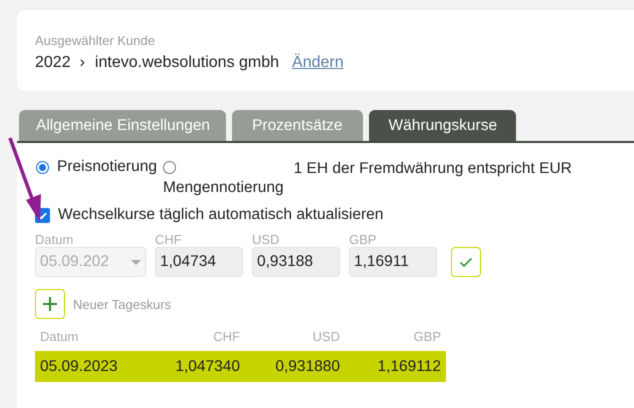 The width and height of the screenshot is (634, 408). Describe the element at coordinates (442, 125) in the screenshot. I see `tab: Währungskurse` at that location.